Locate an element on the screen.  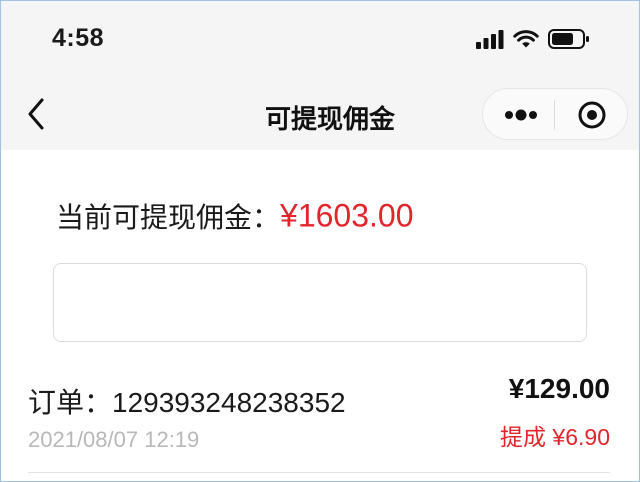
capsule-divider is located at coordinates (554, 115).